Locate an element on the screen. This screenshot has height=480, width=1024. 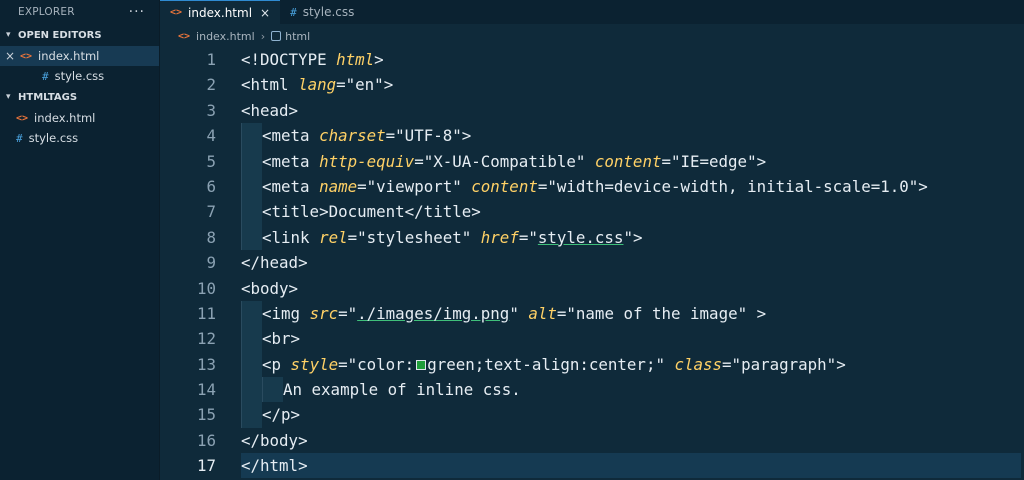
code-token: </head> is located at coordinates (274, 263).